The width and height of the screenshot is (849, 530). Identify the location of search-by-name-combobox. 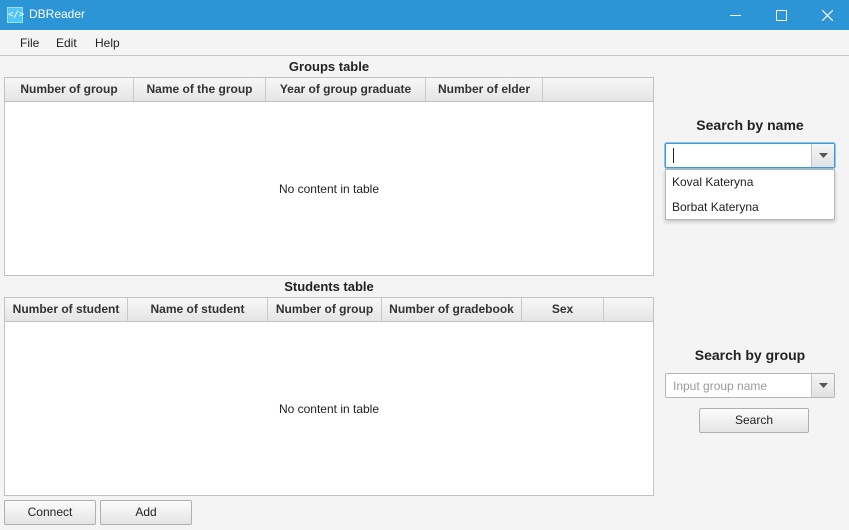
(750, 155).